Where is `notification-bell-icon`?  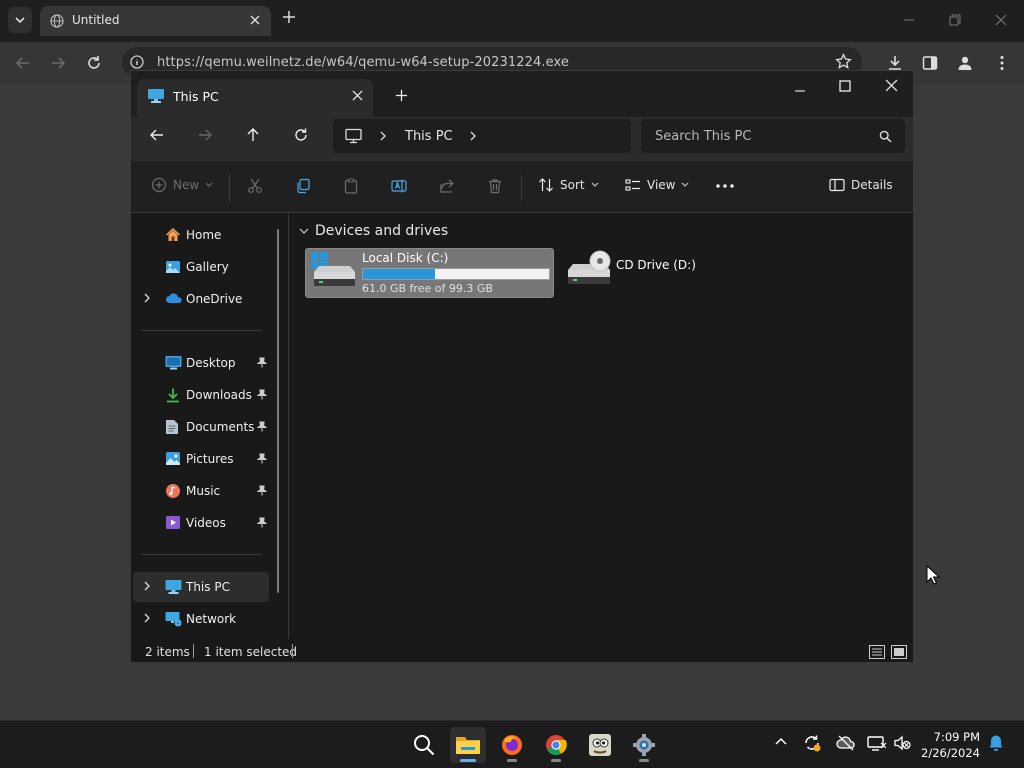 notification-bell-icon is located at coordinates (996, 743).